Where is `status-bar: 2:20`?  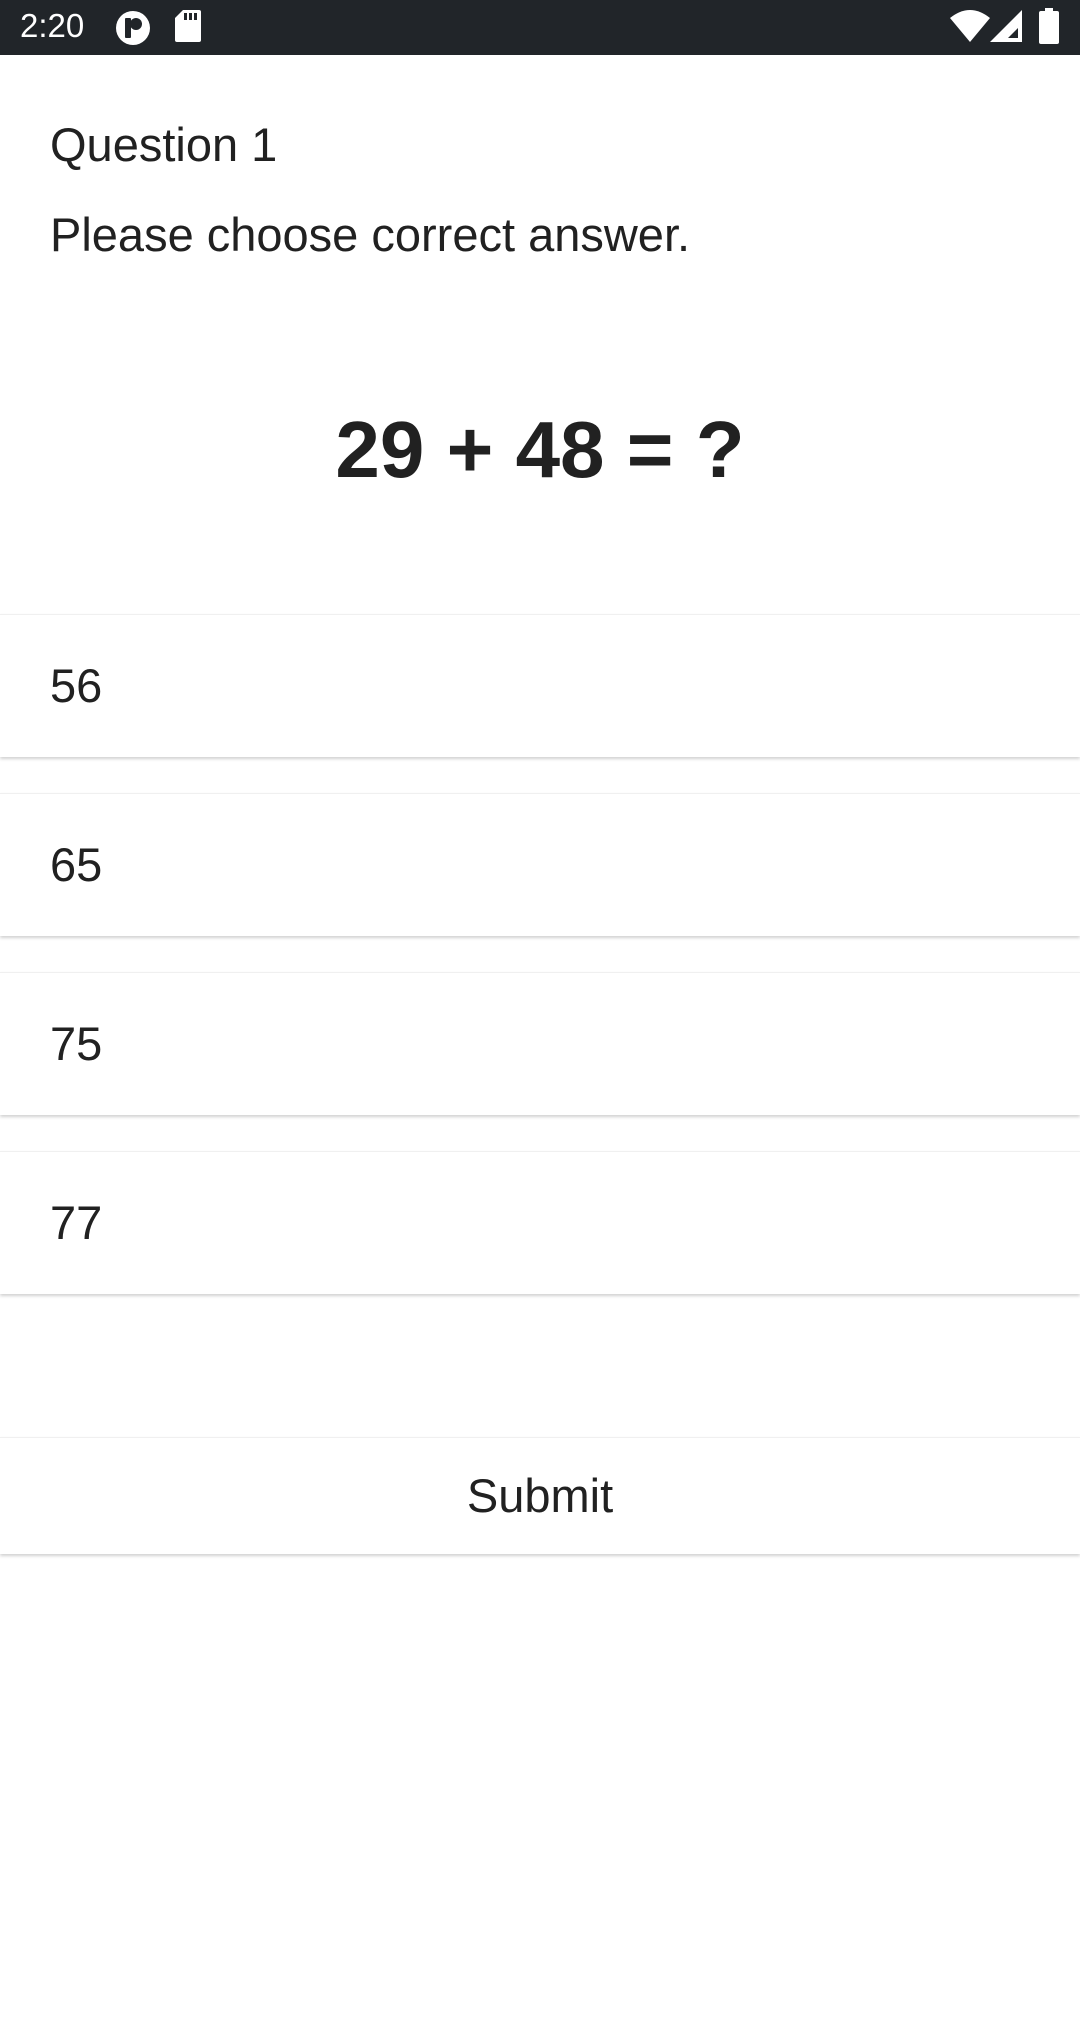
status-bar: 2:20 is located at coordinates (540, 27).